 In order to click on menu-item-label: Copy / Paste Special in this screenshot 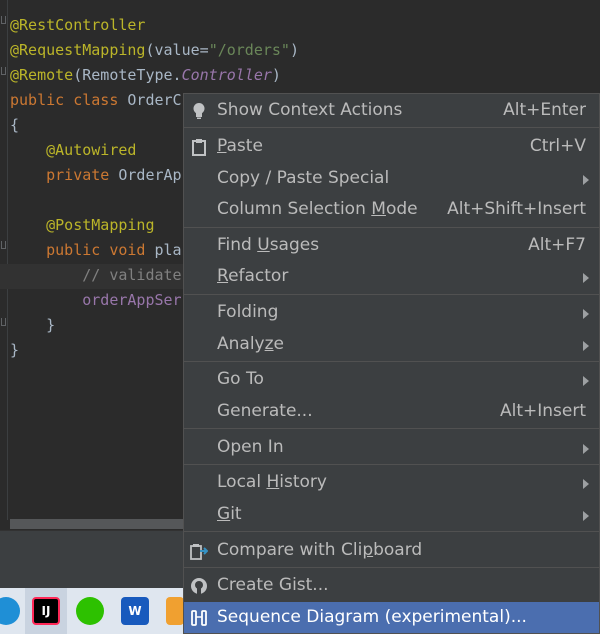, I will do `click(303, 178)`.